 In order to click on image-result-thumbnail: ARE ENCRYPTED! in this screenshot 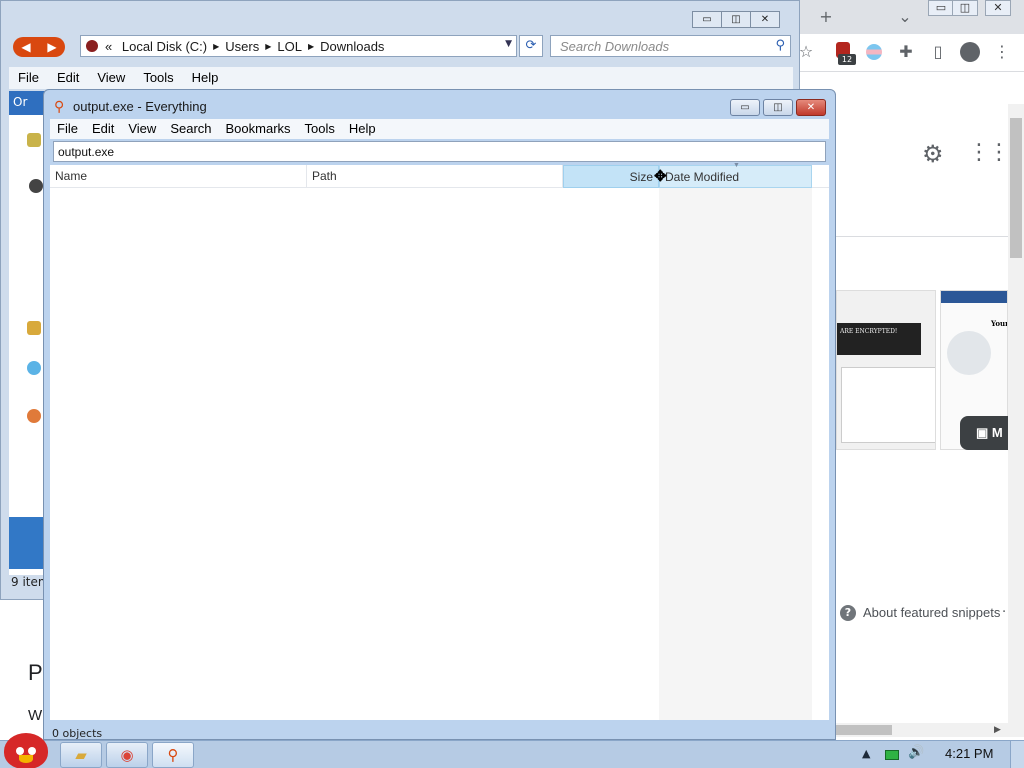, I will do `click(886, 370)`.